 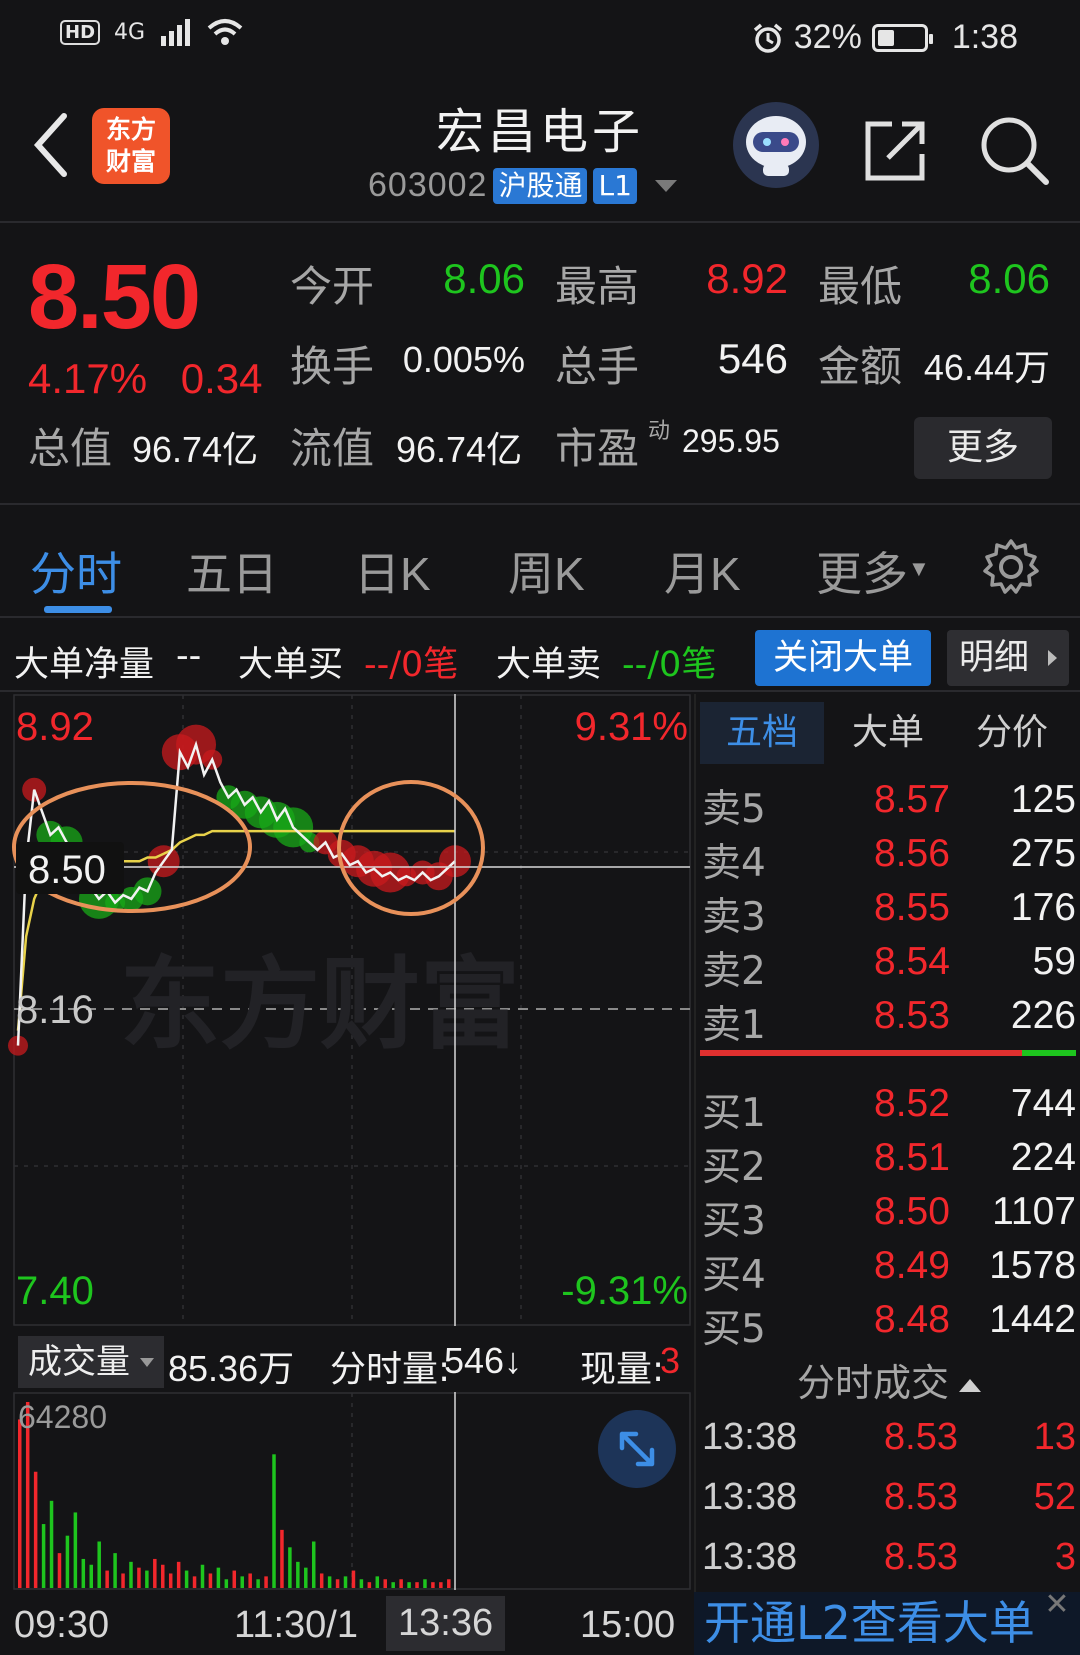 I want to click on change-amount: 0.34, so click(x=221, y=378).